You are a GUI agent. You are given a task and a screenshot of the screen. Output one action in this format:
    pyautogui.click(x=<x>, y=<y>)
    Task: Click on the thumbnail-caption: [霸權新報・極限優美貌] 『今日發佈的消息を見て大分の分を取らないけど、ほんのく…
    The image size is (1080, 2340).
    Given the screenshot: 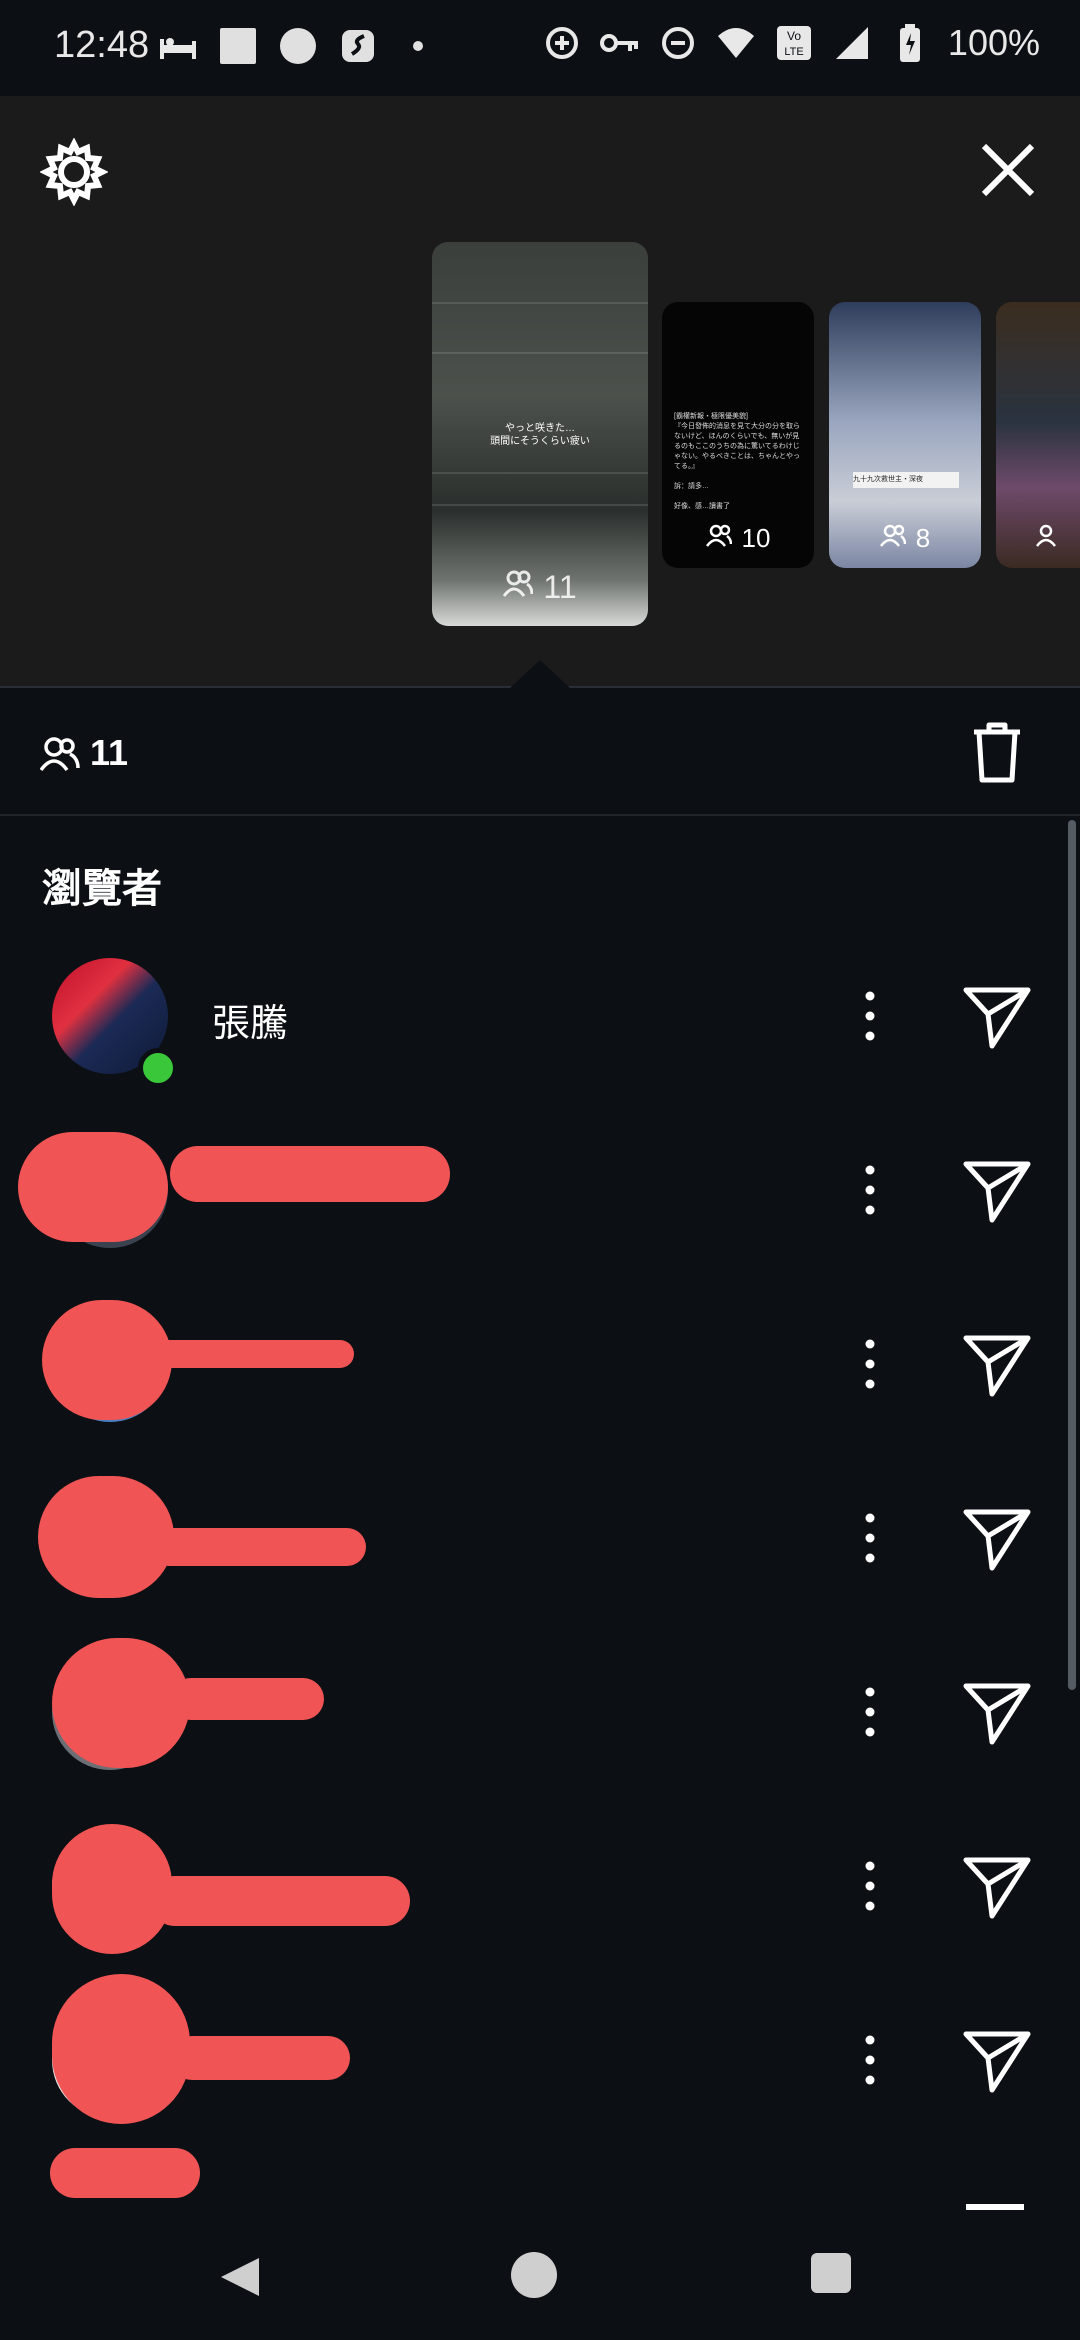 What is the action you would take?
    pyautogui.click(x=737, y=461)
    